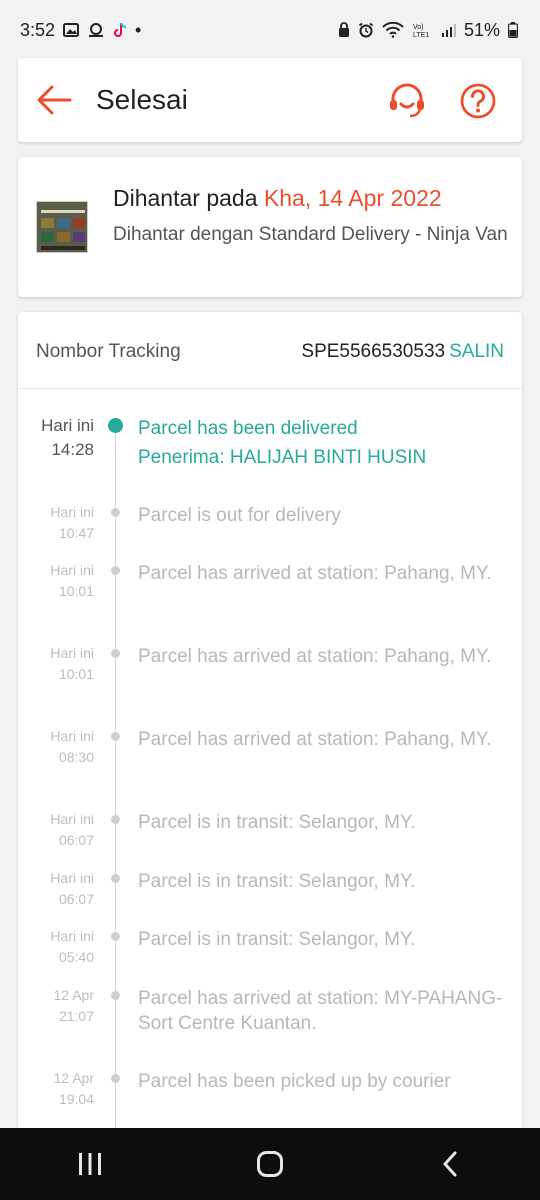  I want to click on delivered-date-line: Dihantar pada Kha, 14 Apr 2022, so click(277, 198).